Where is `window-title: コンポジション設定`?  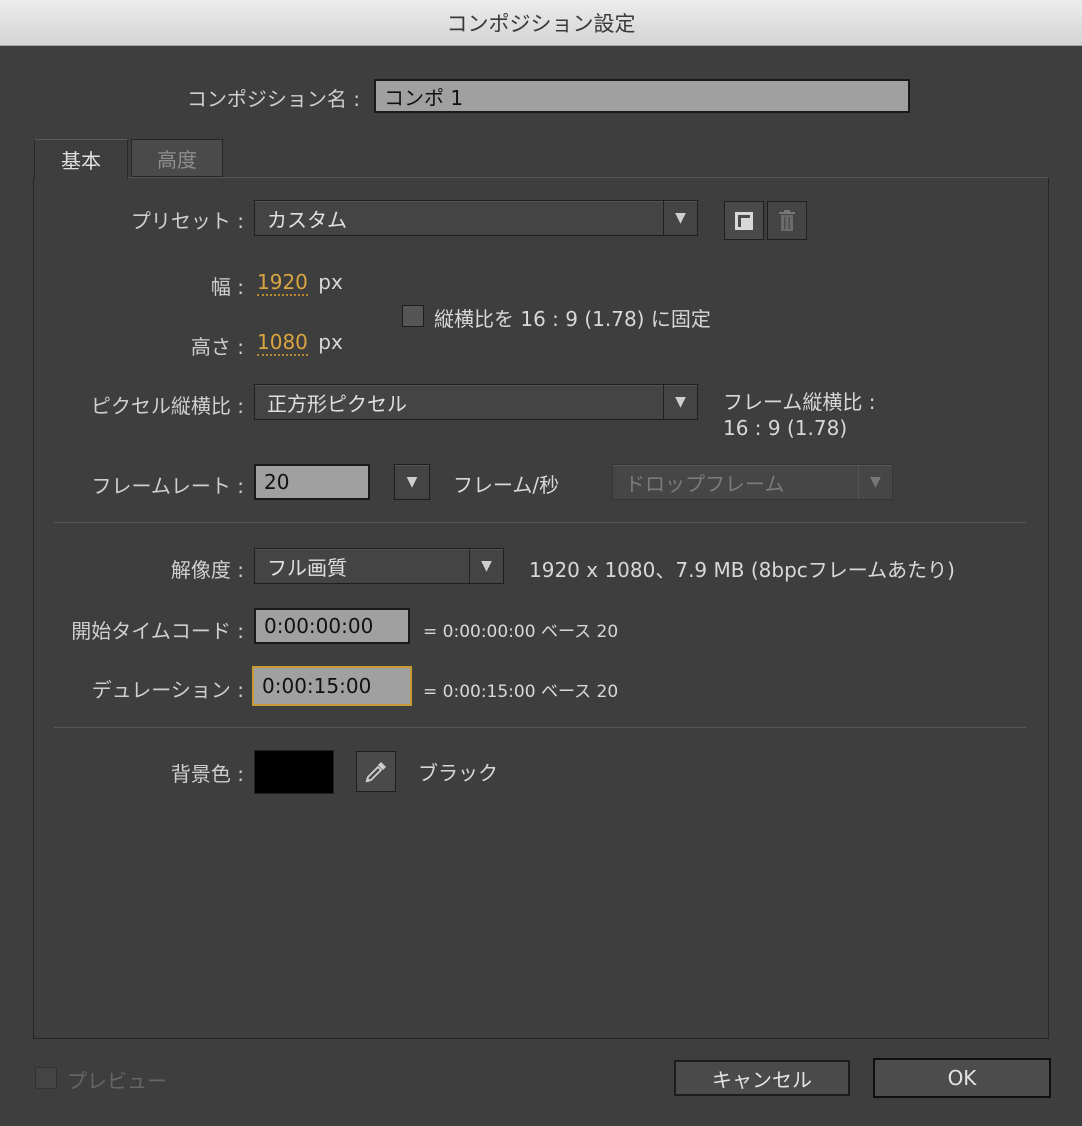 window-title: コンポジション設定 is located at coordinates (541, 23).